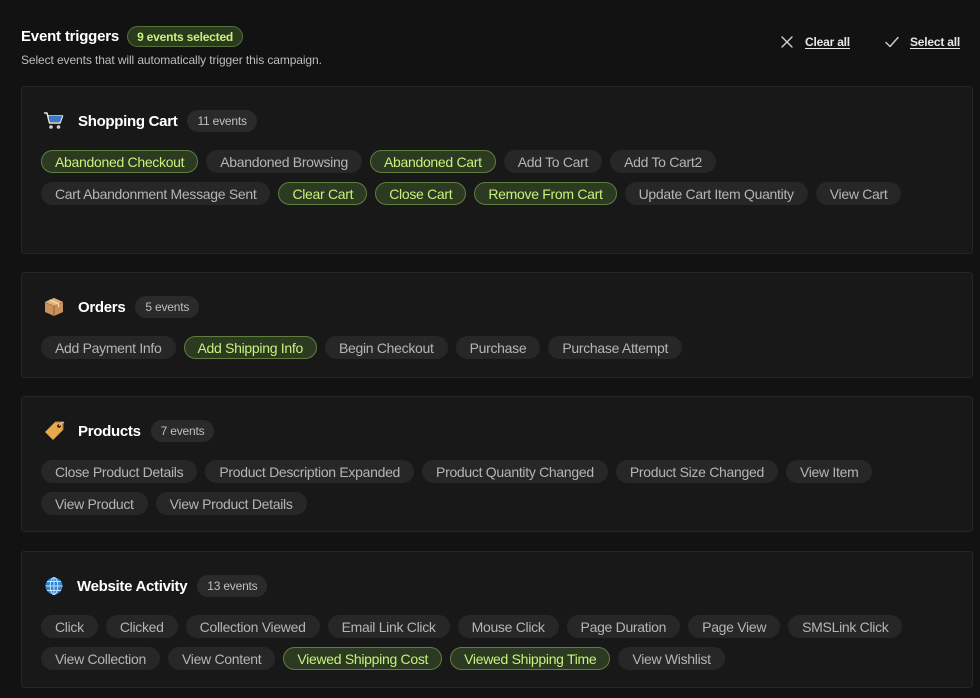 This screenshot has height=698, width=980. I want to click on page-title: Event triggers, so click(70, 36).